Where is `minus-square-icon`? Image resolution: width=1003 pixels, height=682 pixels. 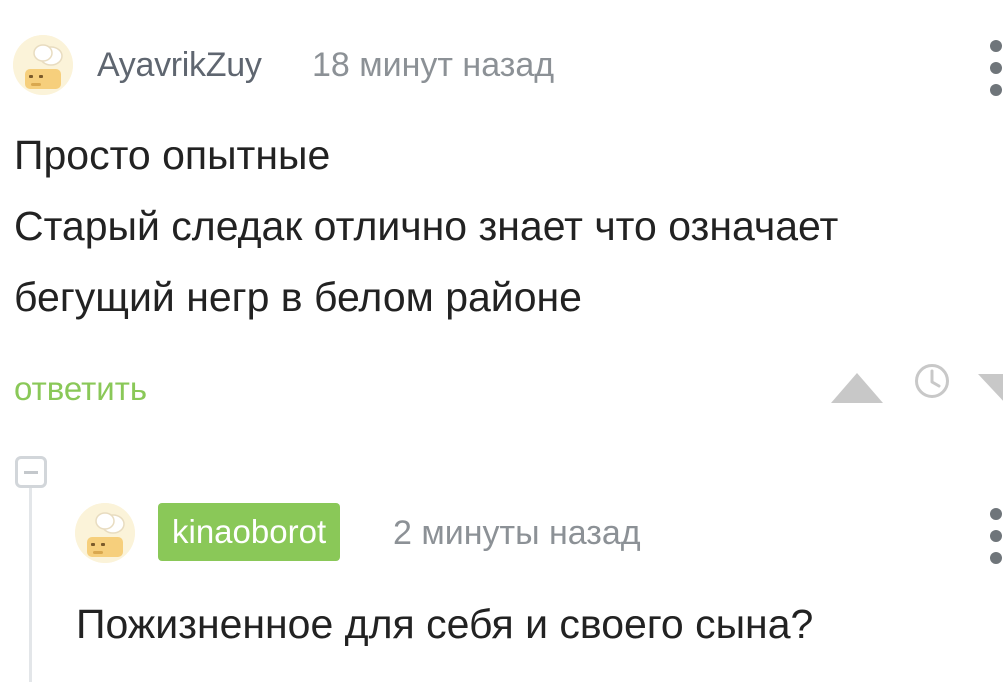 minus-square-icon is located at coordinates (31, 472).